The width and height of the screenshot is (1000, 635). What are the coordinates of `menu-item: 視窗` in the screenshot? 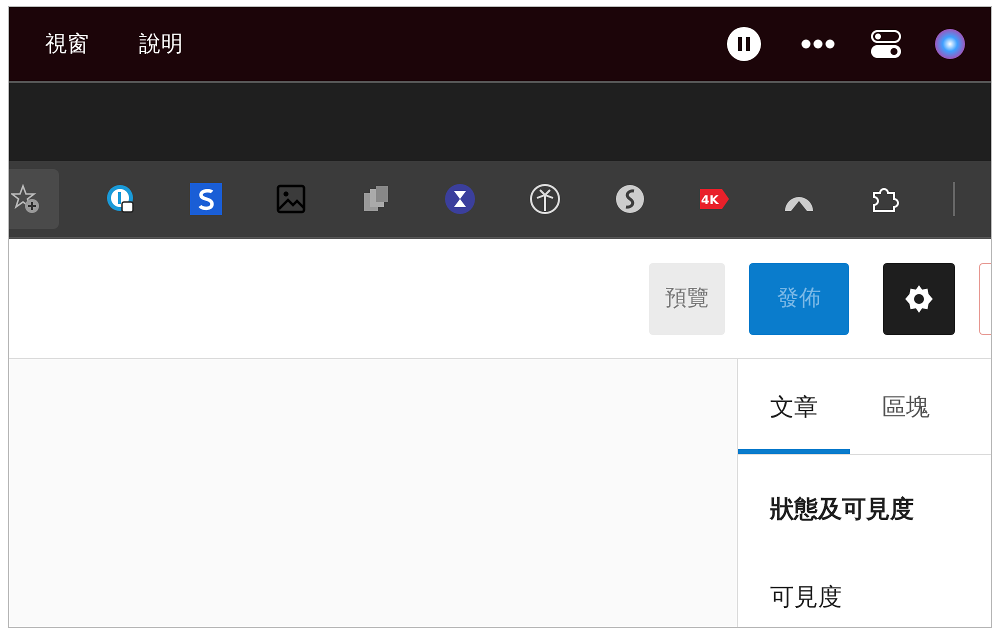 It's located at (67, 44).